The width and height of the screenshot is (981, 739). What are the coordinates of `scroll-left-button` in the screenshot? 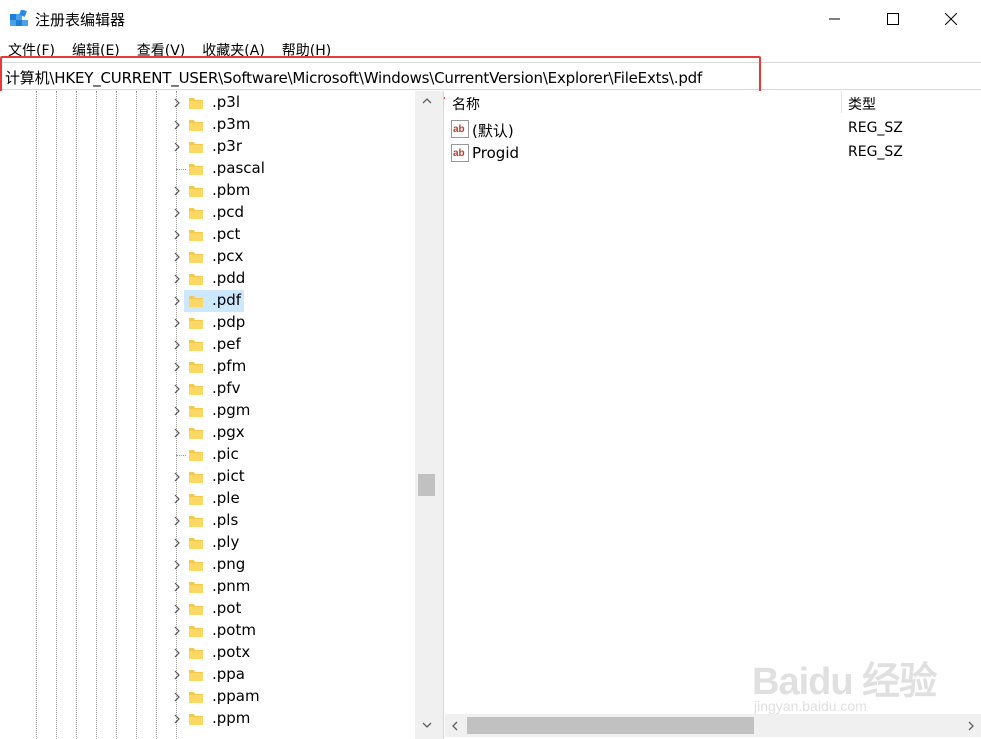 It's located at (455, 725).